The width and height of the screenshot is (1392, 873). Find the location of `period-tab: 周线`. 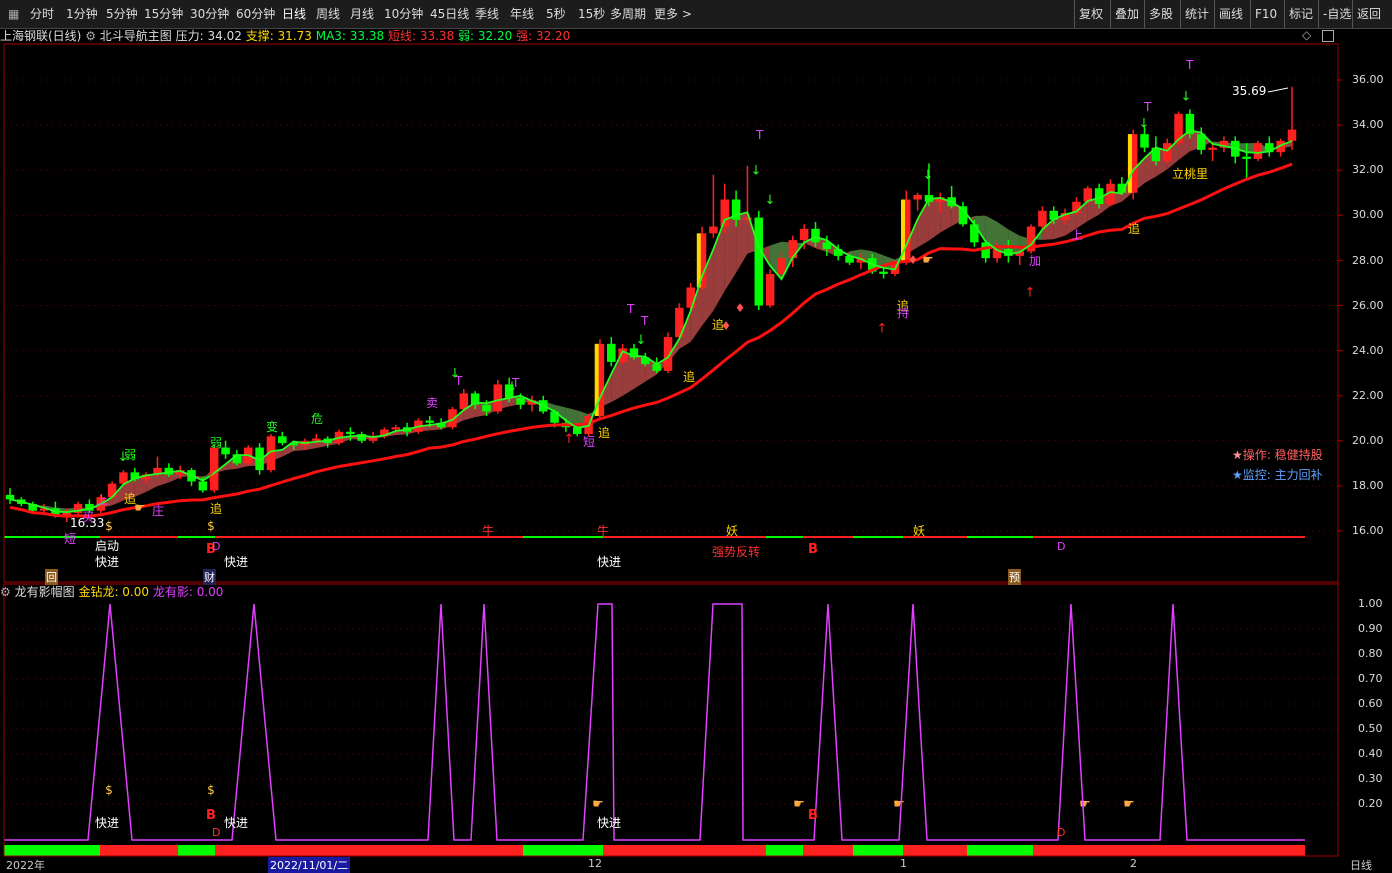

period-tab: 周线 is located at coordinates (328, 14).